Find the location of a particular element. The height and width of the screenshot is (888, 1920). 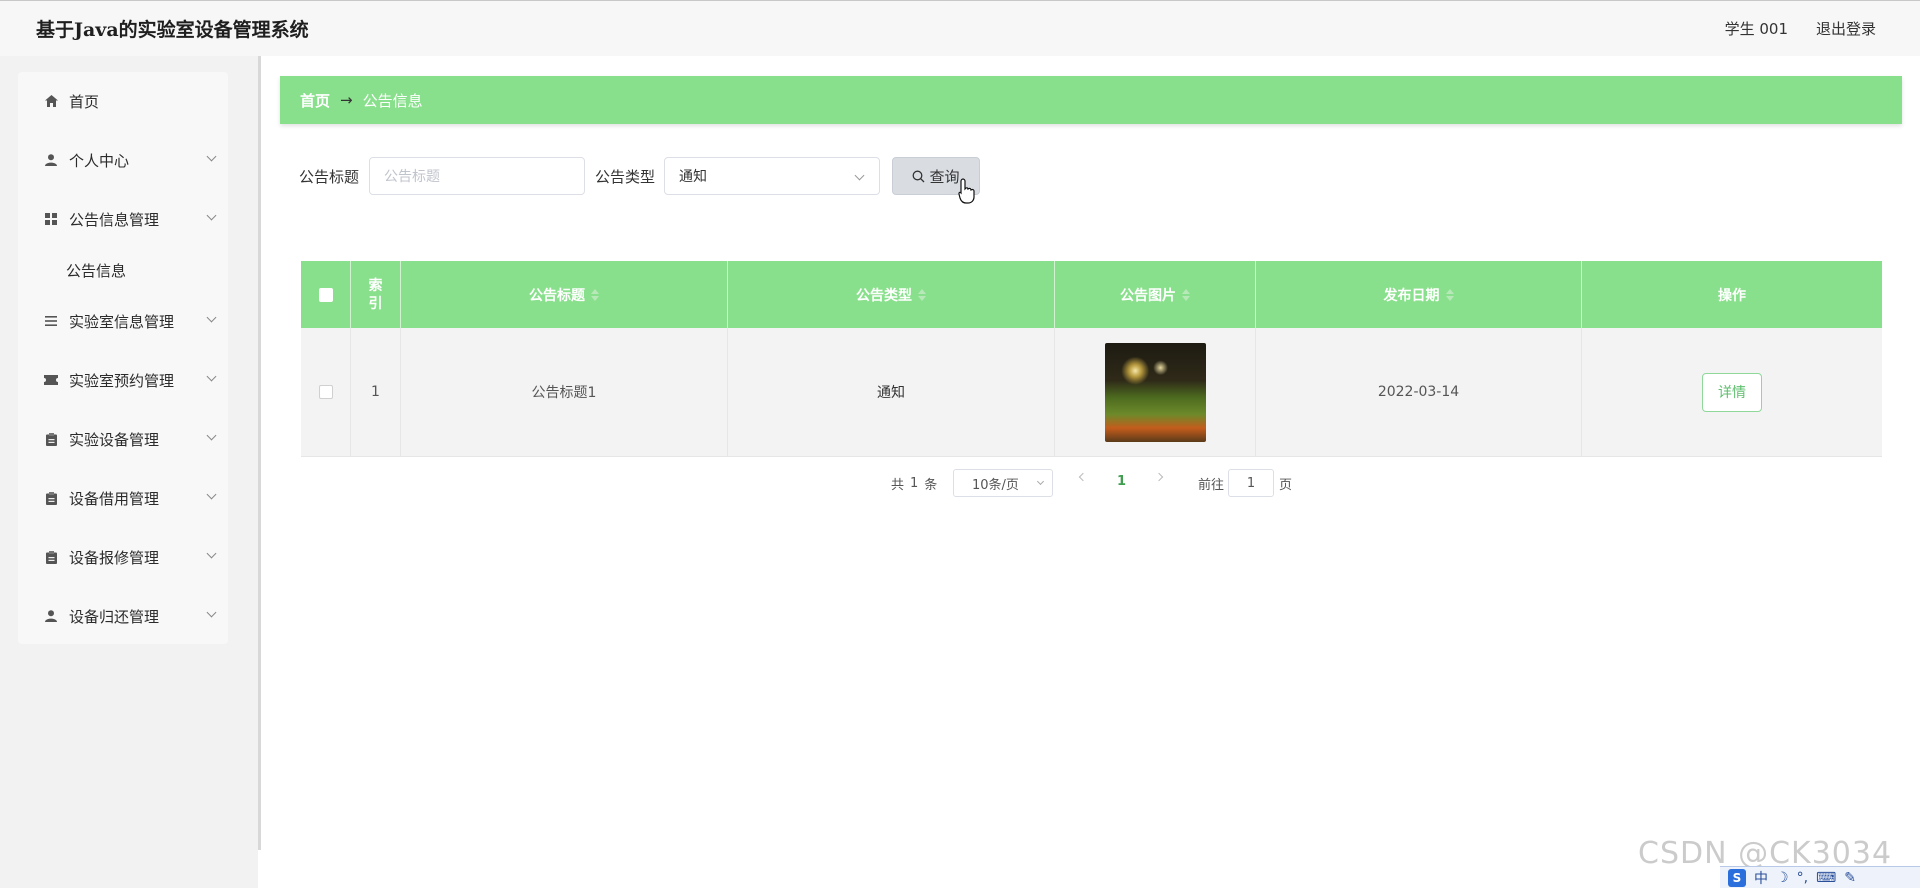

select-all-cell is located at coordinates (326, 294).